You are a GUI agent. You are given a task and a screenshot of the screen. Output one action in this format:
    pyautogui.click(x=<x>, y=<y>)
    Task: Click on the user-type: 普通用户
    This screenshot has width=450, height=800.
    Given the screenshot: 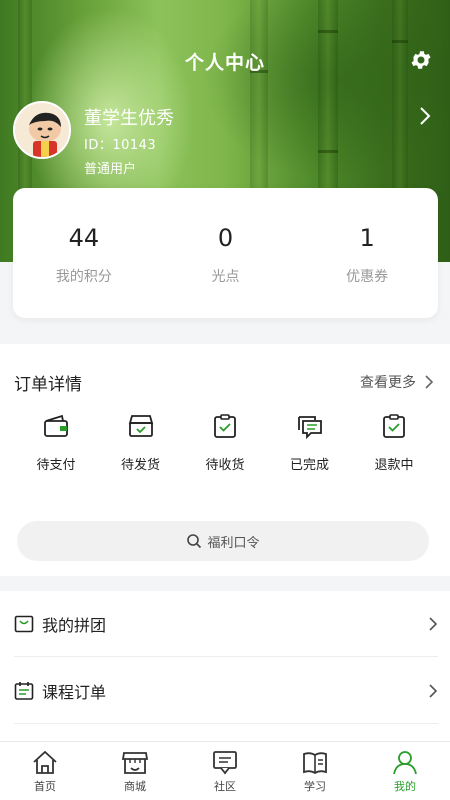 What is the action you would take?
    pyautogui.click(x=110, y=169)
    